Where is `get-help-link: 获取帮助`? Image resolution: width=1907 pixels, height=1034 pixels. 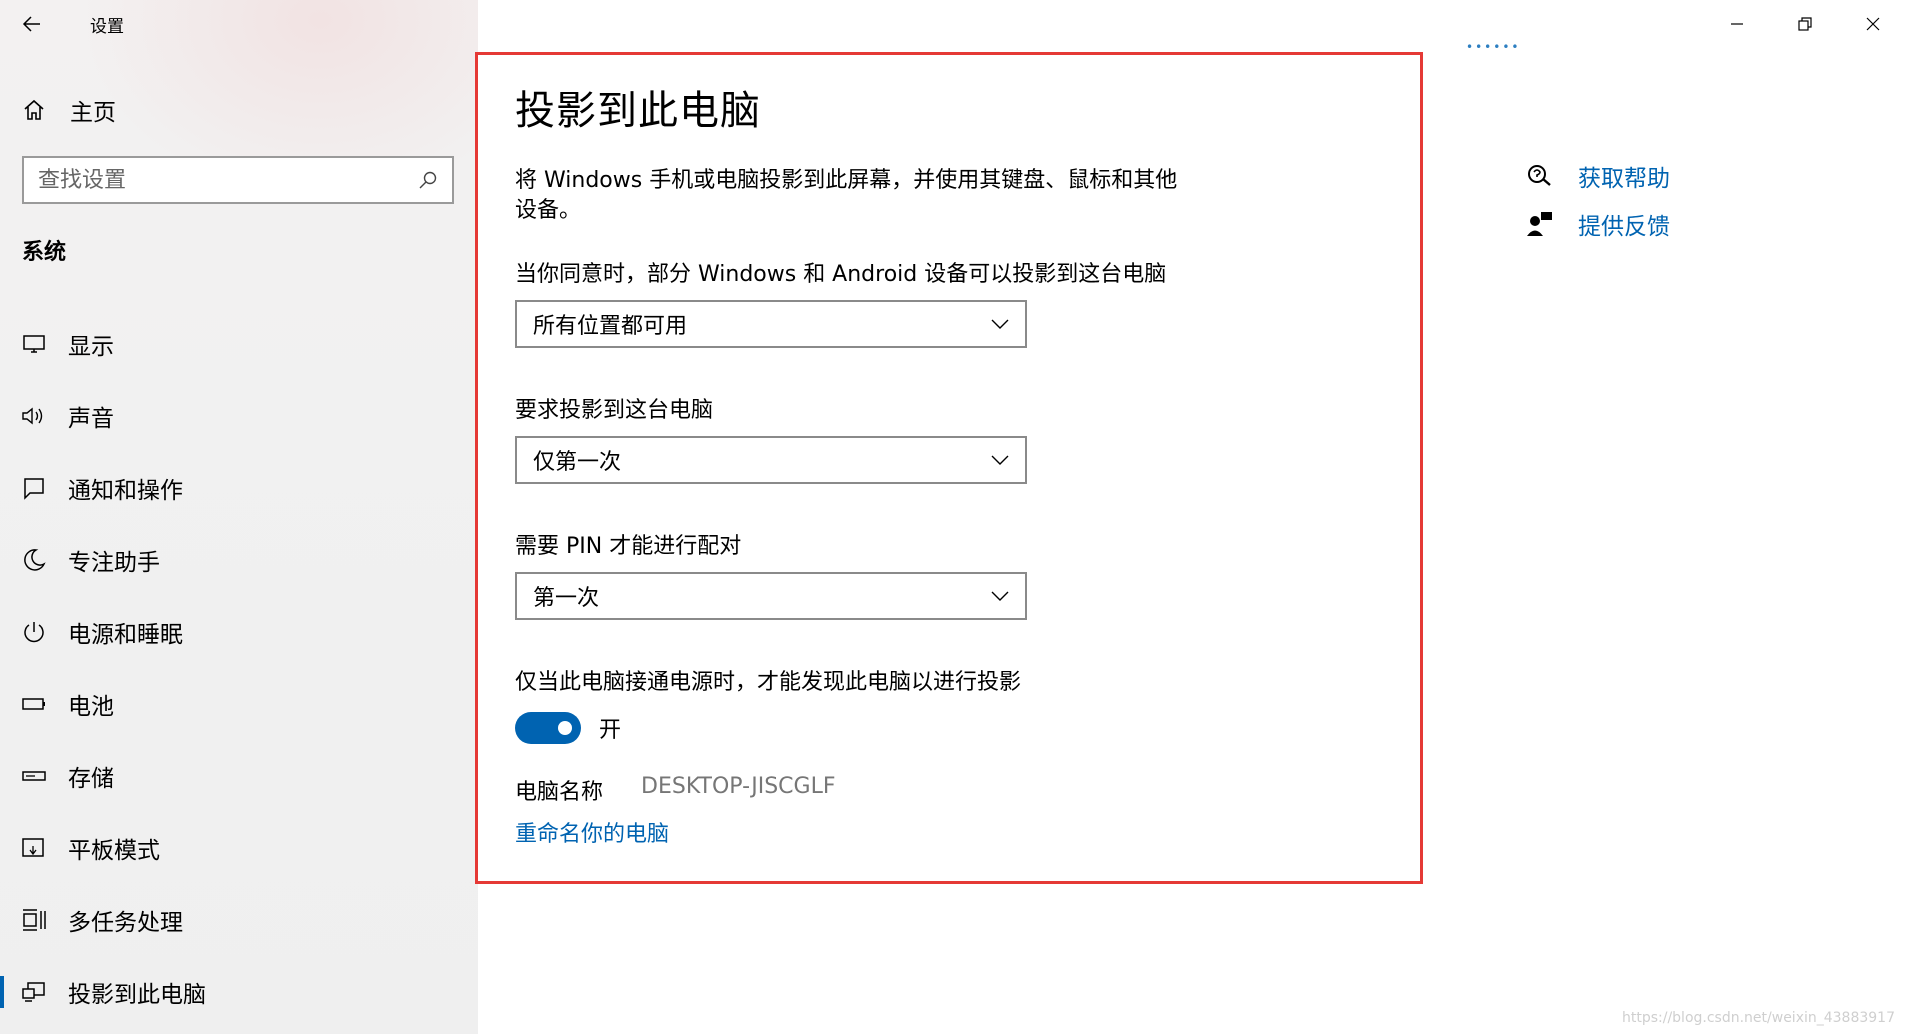
get-help-link: 获取帮助 is located at coordinates (1598, 176).